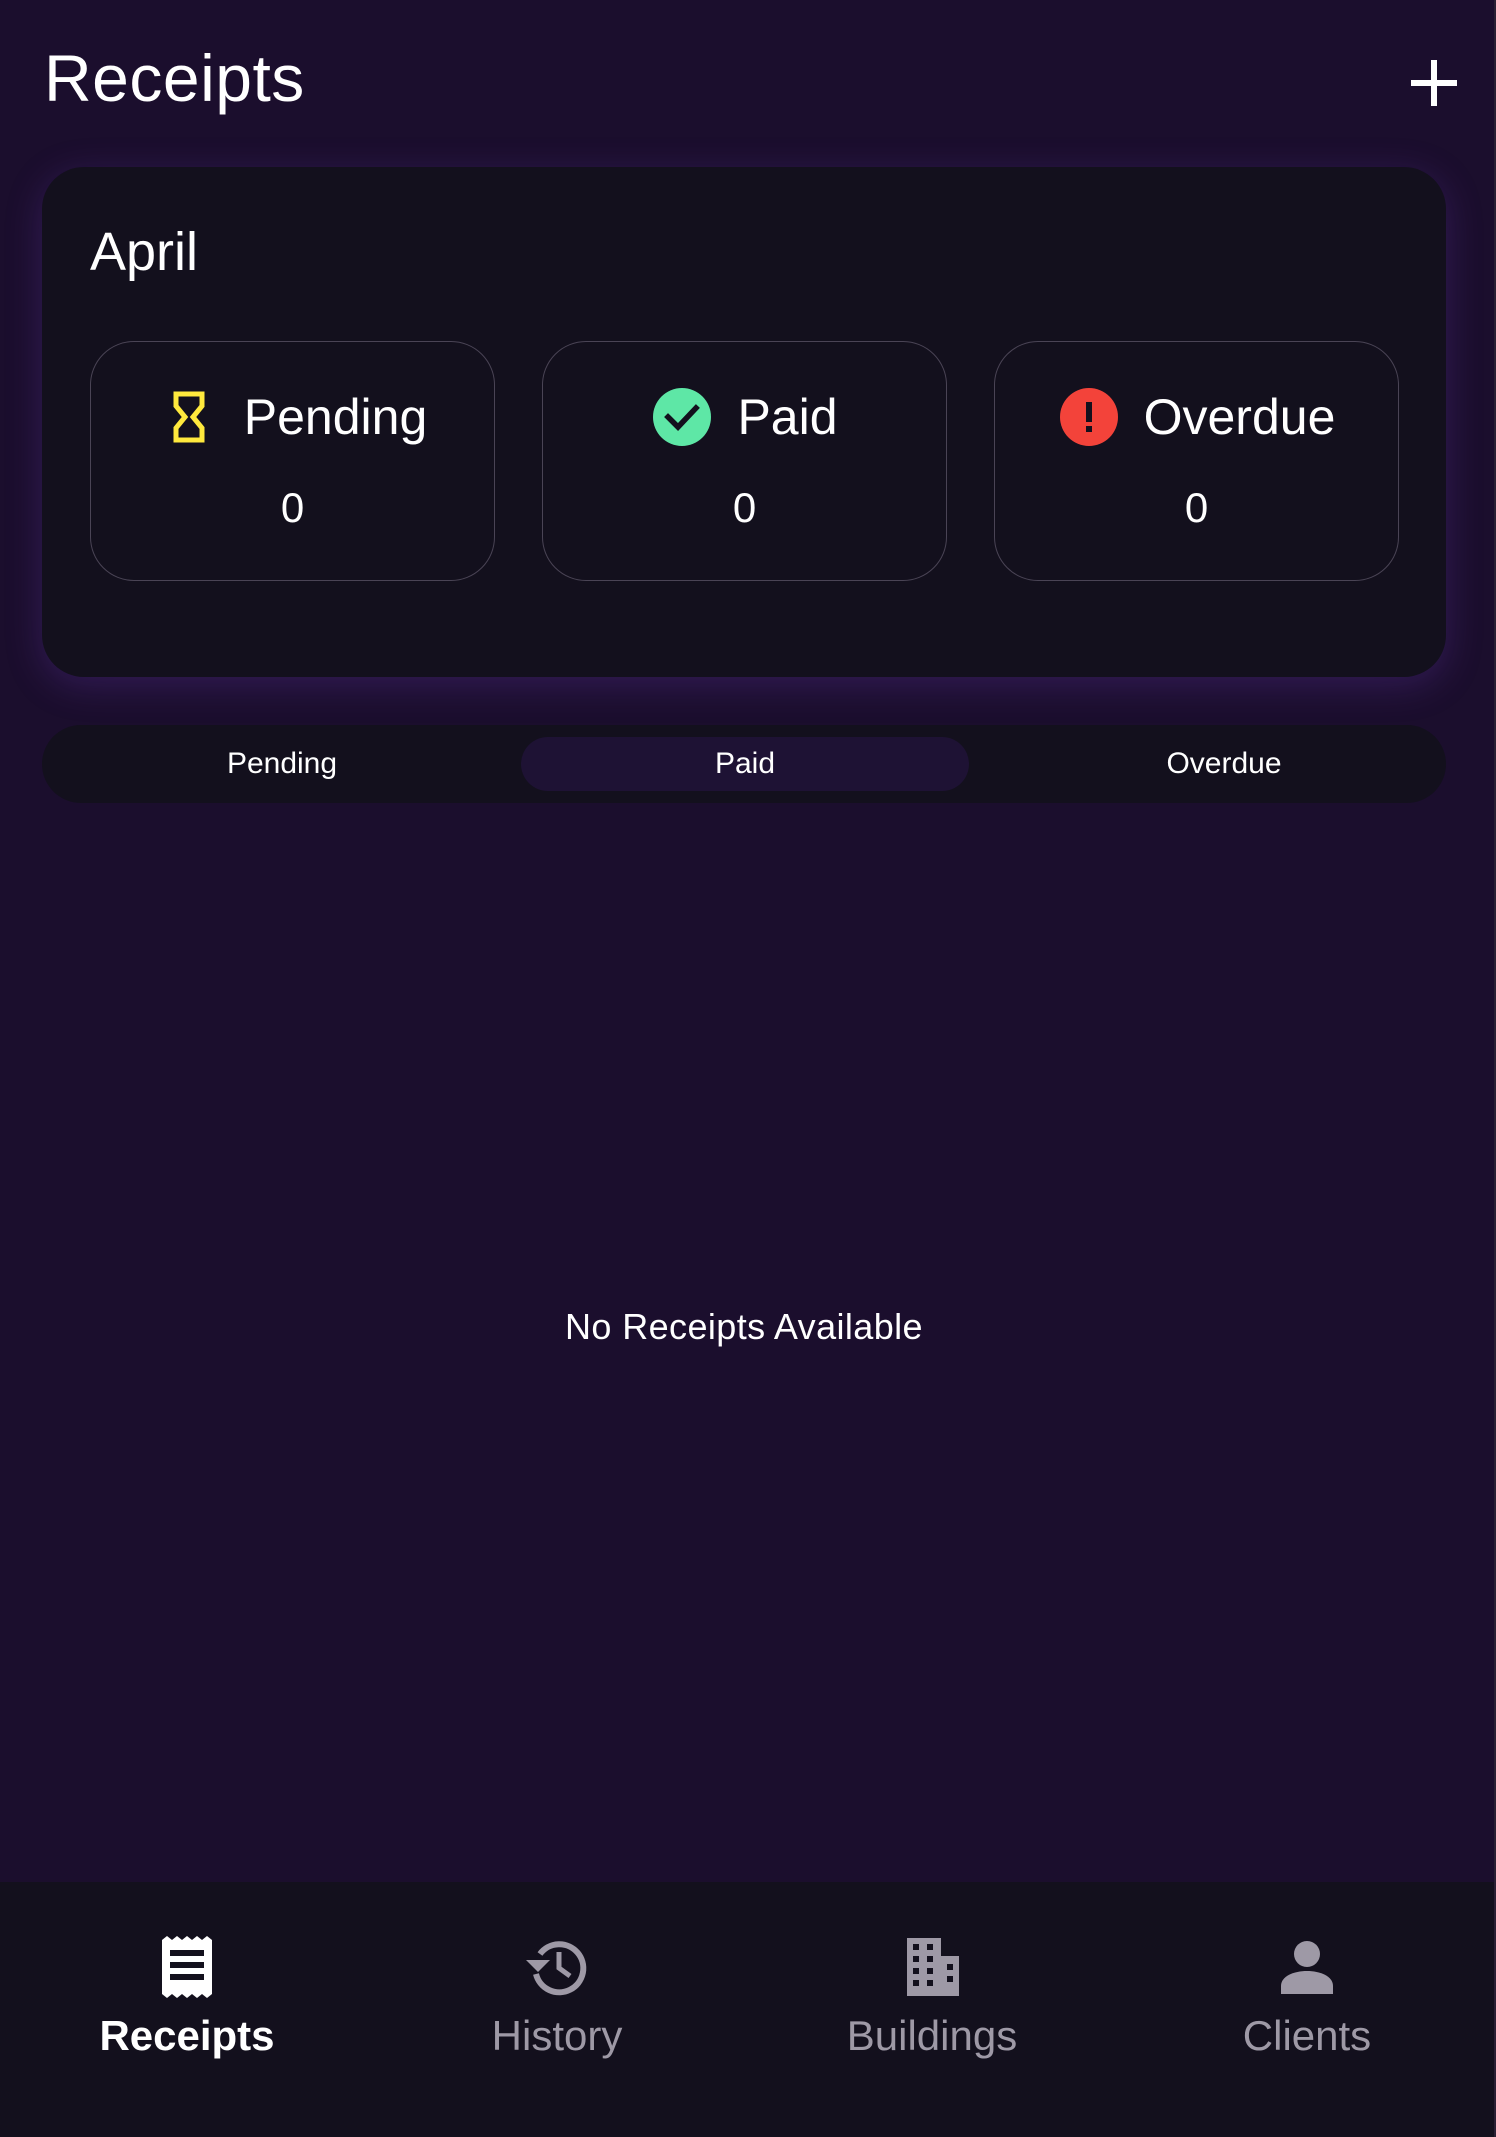  Describe the element at coordinates (187, 1967) in the screenshot. I see `receipt-icon` at that location.